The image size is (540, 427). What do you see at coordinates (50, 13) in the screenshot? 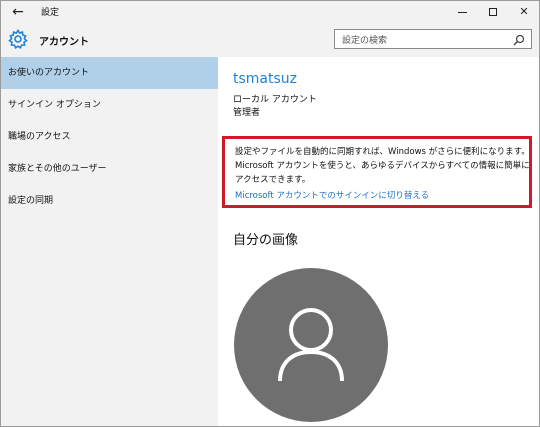
I see `window-title: 設定` at bounding box center [50, 13].